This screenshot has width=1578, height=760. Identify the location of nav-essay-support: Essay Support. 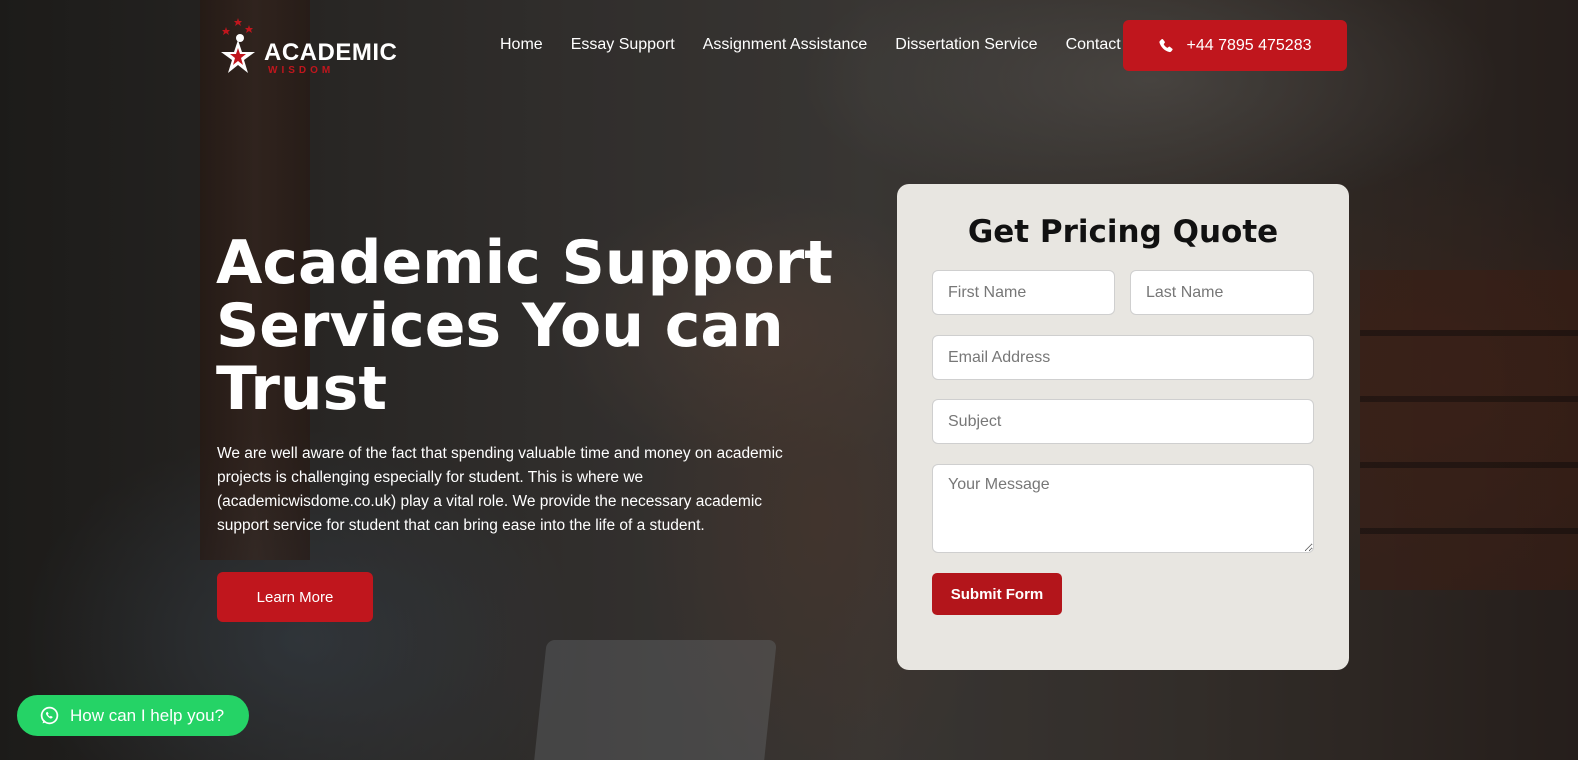
(623, 45).